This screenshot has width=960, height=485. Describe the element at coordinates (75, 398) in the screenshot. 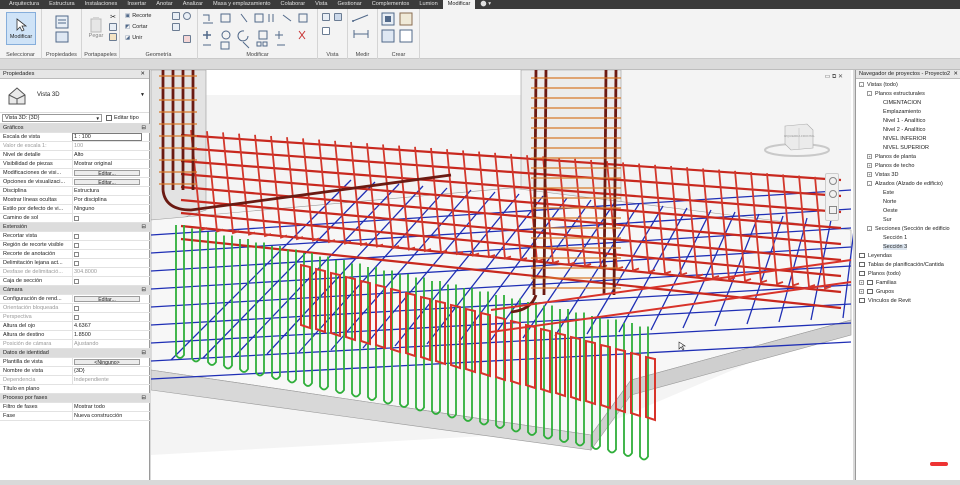

I see `property-section-header: Proceso por fases ⊟` at that location.